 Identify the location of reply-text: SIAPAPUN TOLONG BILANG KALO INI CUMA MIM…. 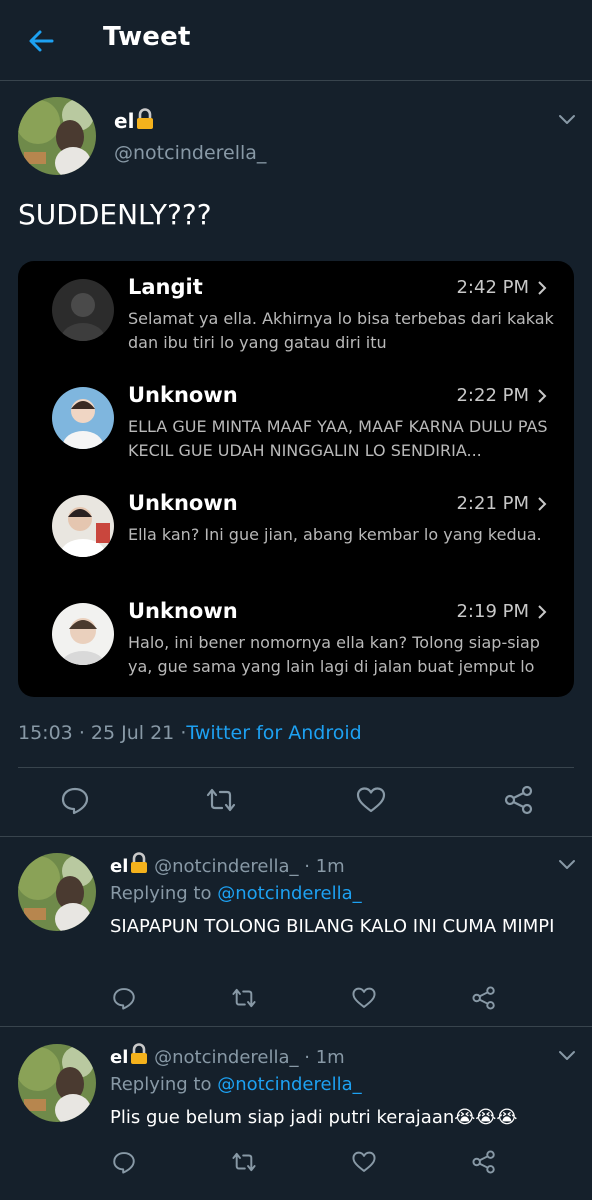
(332, 926).